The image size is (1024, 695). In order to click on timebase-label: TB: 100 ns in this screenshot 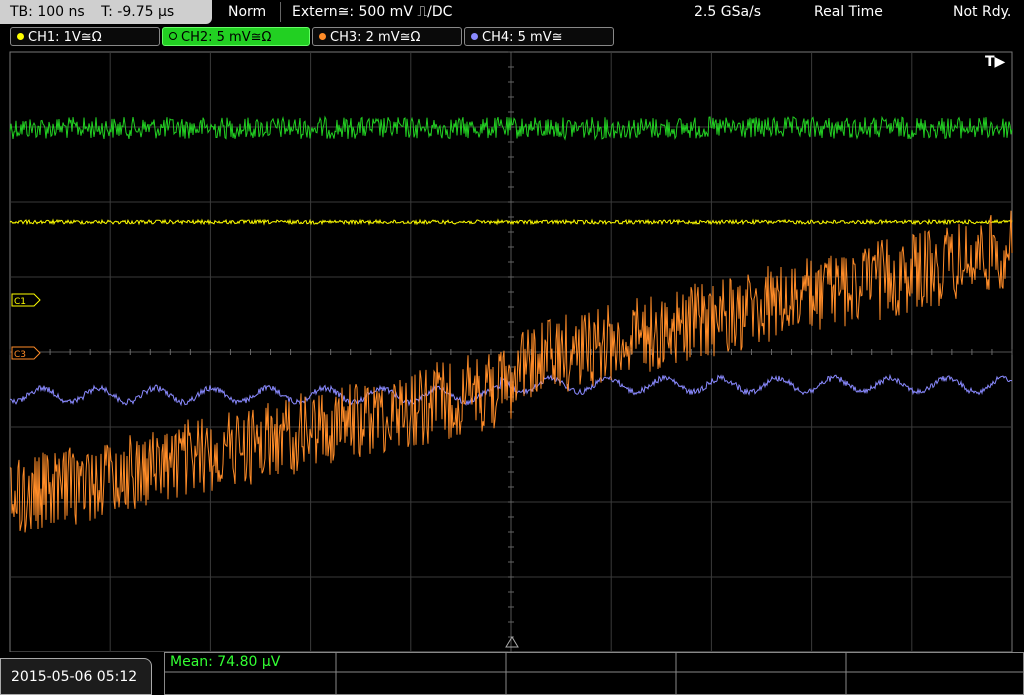, I will do `click(47, 12)`.